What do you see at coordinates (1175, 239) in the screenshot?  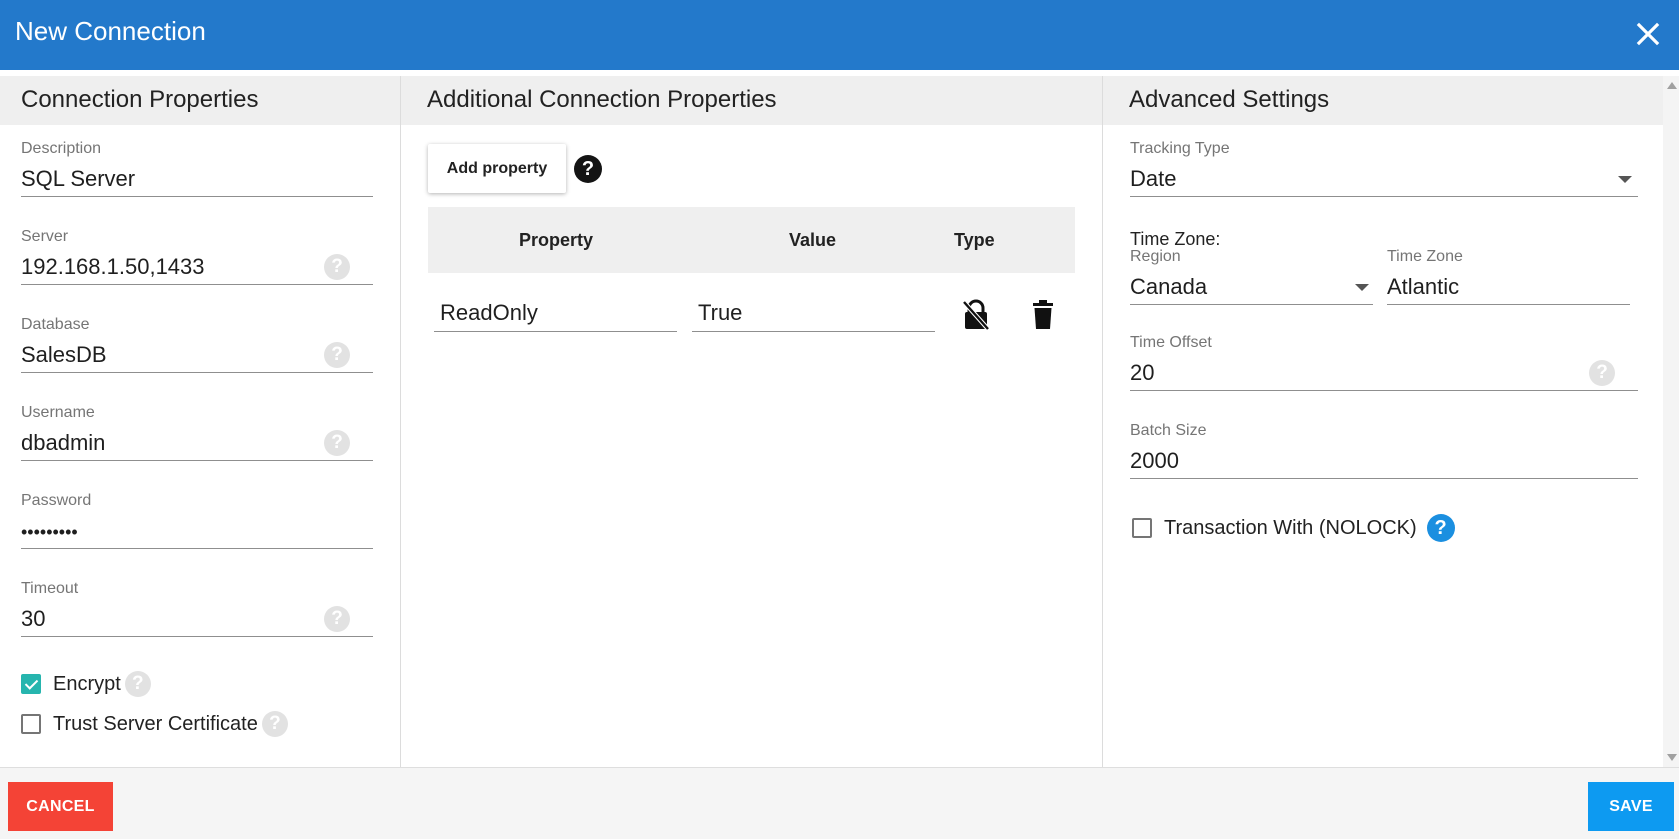 I see `time-zone-heading: Time Zone:` at bounding box center [1175, 239].